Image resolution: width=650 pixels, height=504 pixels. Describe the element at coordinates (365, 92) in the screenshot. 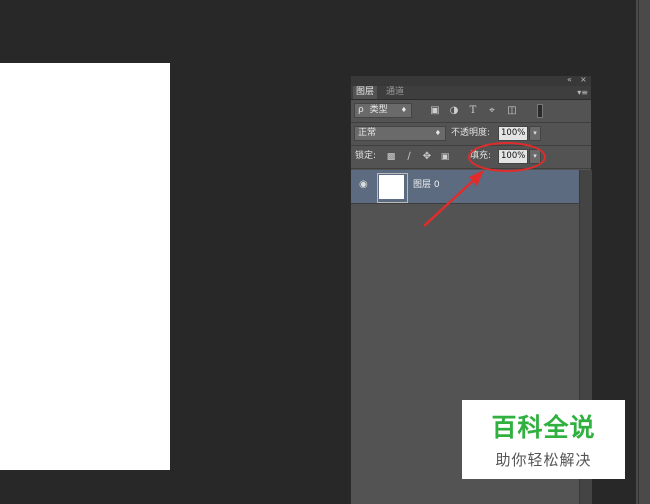

I see `tab-layers: 图层` at that location.